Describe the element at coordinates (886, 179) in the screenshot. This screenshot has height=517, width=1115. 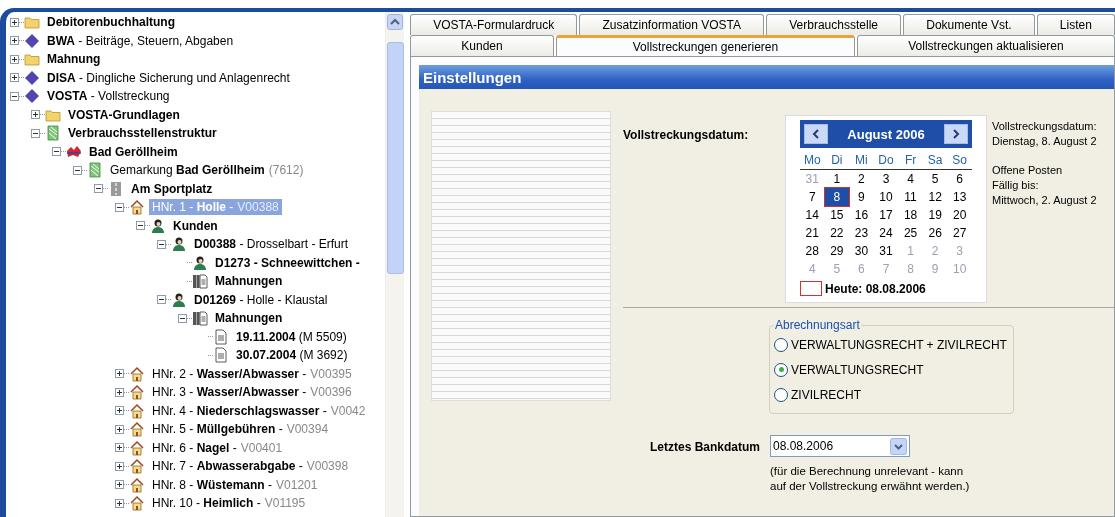
I see `calendar-day: 3` at that location.